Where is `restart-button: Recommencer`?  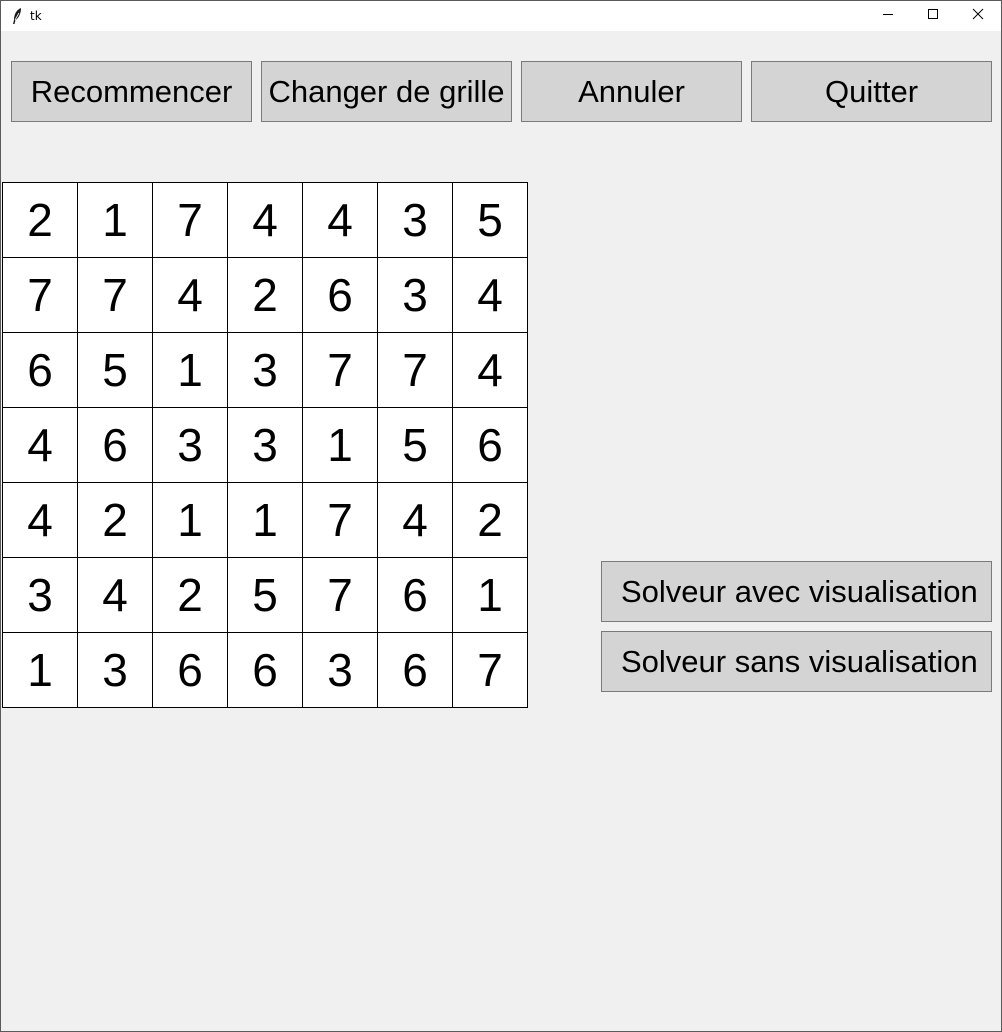 restart-button: Recommencer is located at coordinates (131, 91).